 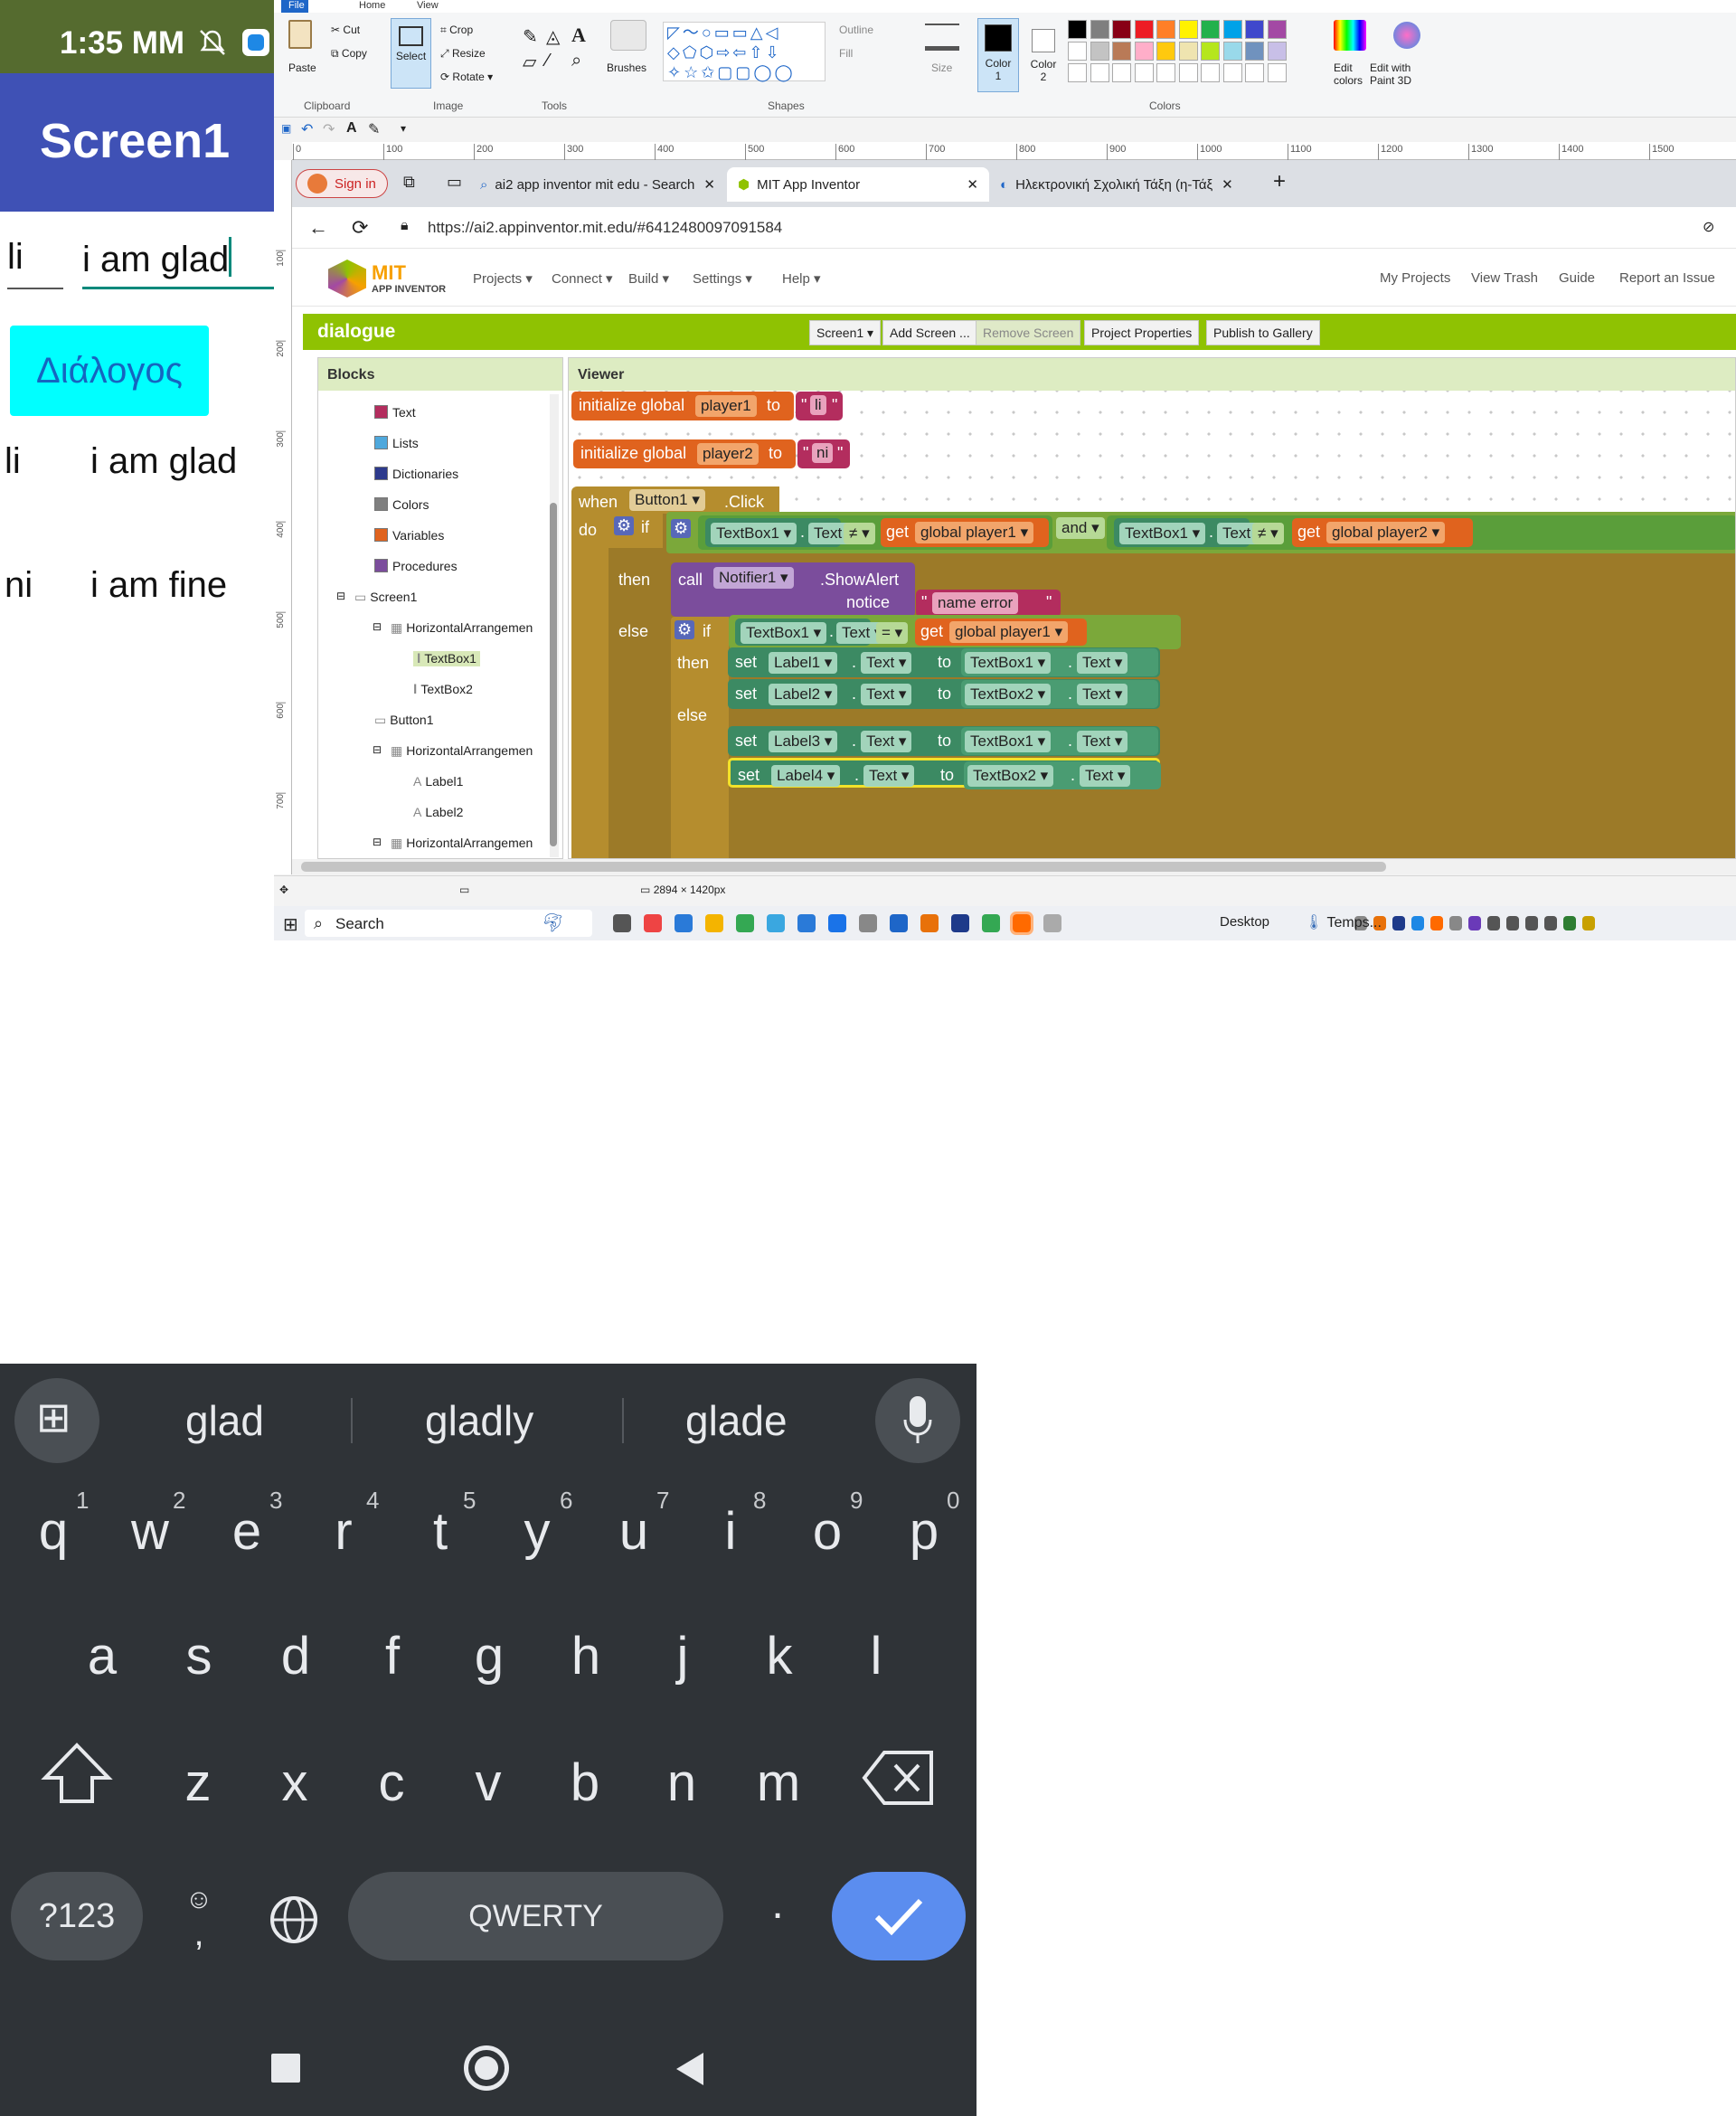 What do you see at coordinates (917, 1420) in the screenshot?
I see `voice-input-button` at bounding box center [917, 1420].